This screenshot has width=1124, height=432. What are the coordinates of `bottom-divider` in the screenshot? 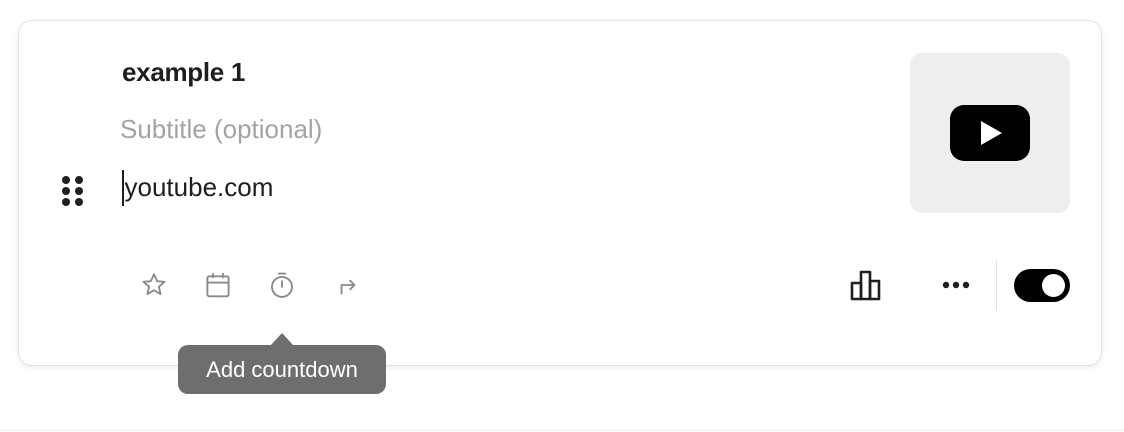 It's located at (562, 430).